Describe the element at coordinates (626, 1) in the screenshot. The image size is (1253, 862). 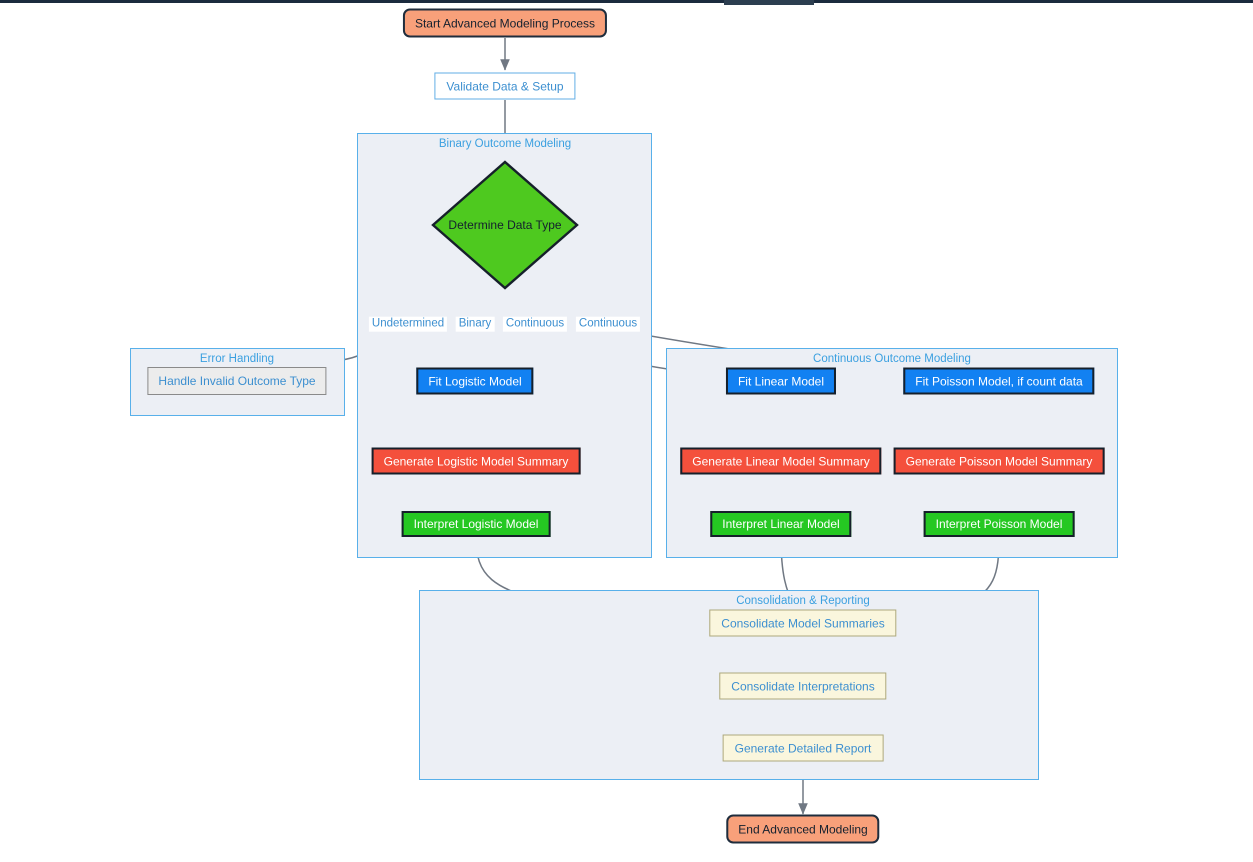
I see `window-top-border` at that location.